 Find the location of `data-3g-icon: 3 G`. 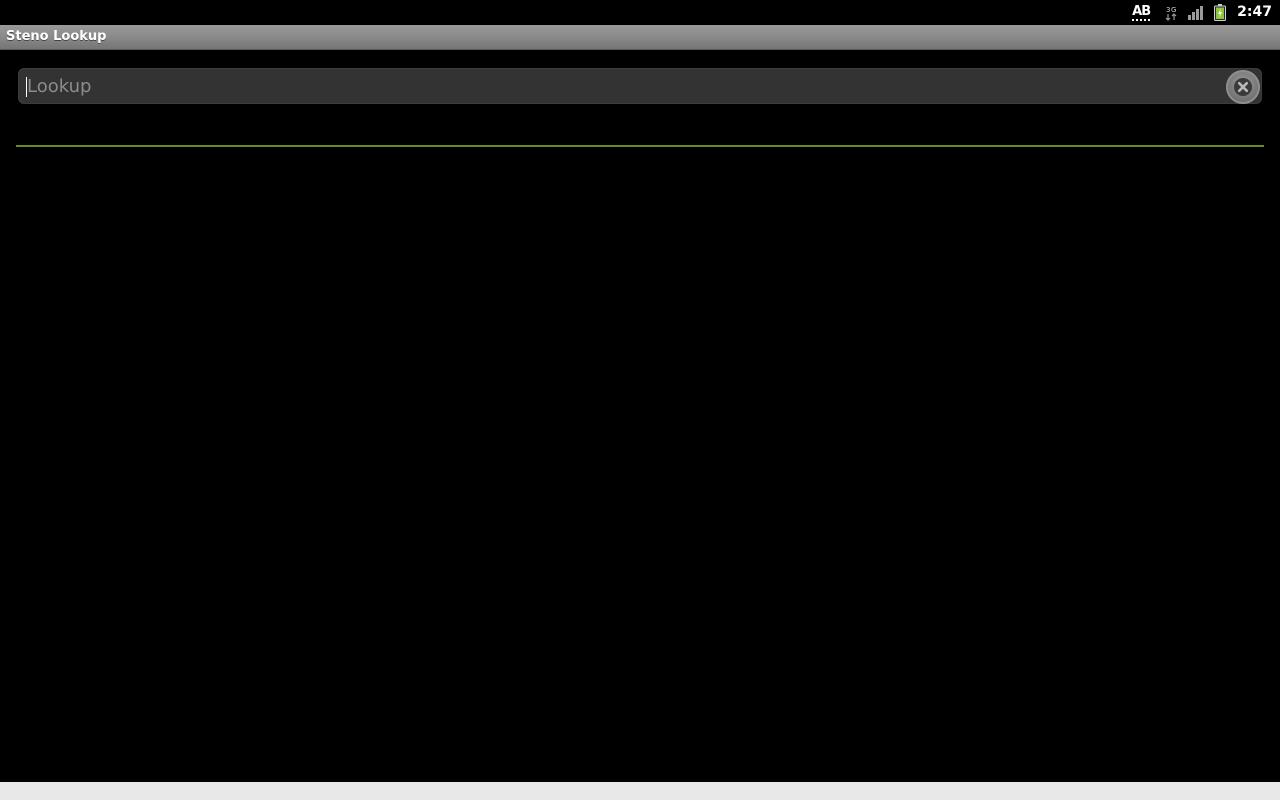

data-3g-icon: 3 G is located at coordinates (1171, 12).